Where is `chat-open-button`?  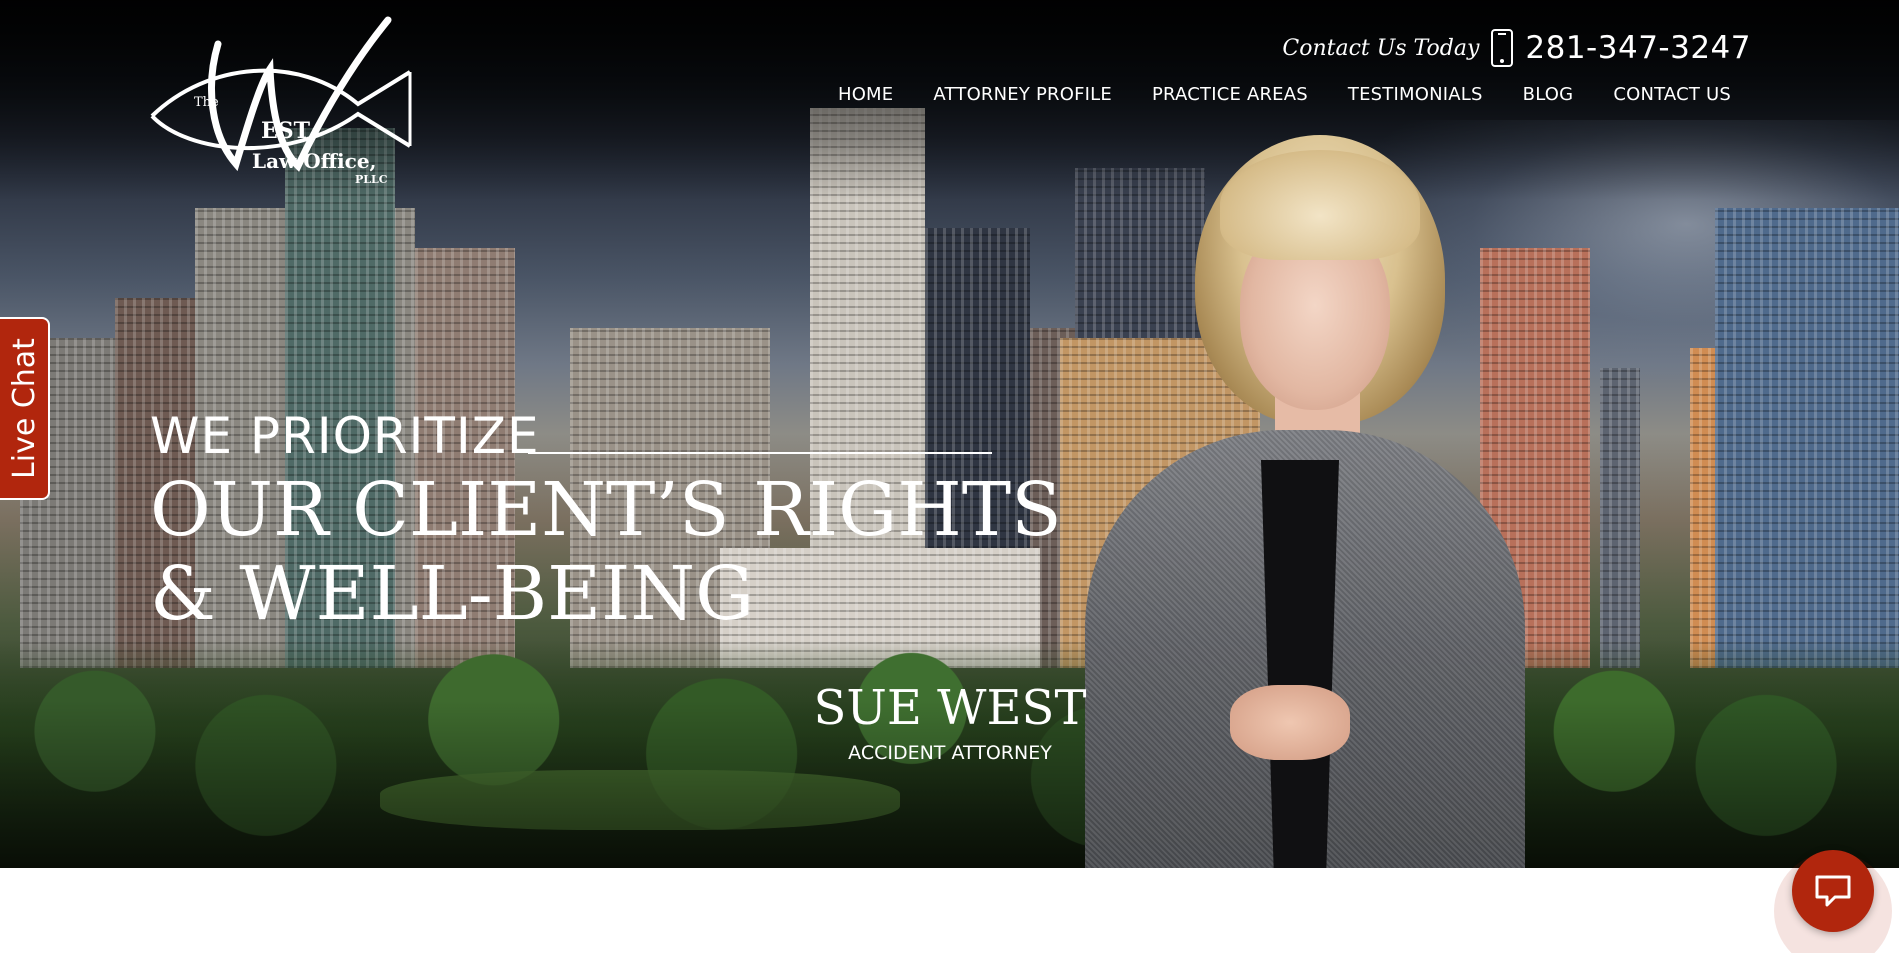
chat-open-button is located at coordinates (1833, 891).